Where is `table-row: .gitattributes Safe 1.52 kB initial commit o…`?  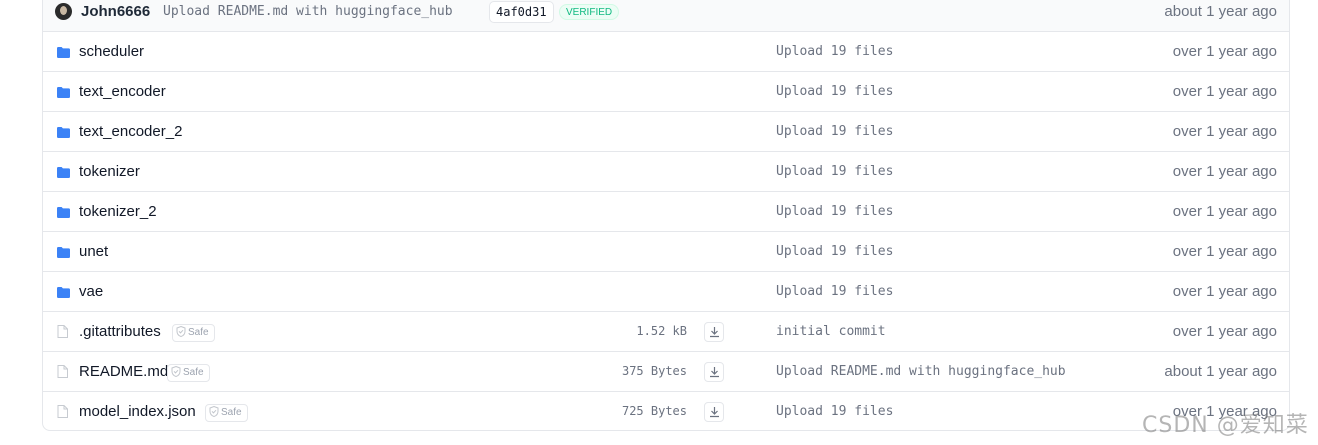
table-row: .gitattributes Safe 1.52 kB initial commit o… is located at coordinates (666, 332).